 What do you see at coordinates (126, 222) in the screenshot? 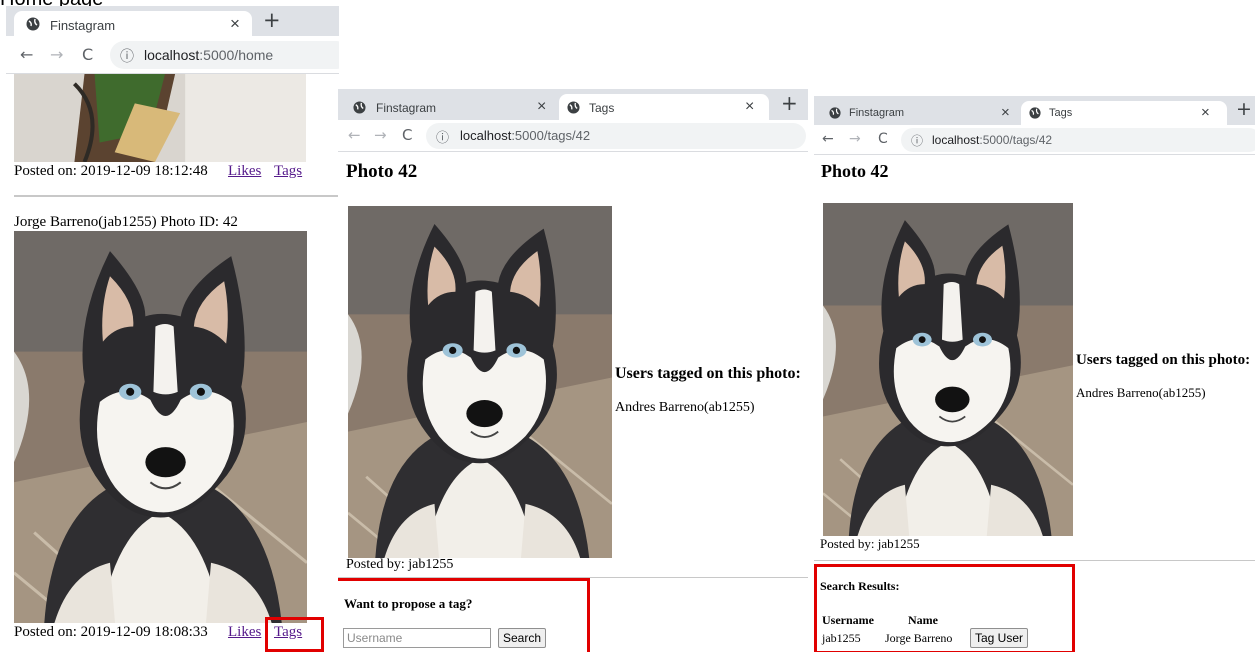
I see `post-header: Jorge Barreno(jab1255) Photo ID: 42` at bounding box center [126, 222].